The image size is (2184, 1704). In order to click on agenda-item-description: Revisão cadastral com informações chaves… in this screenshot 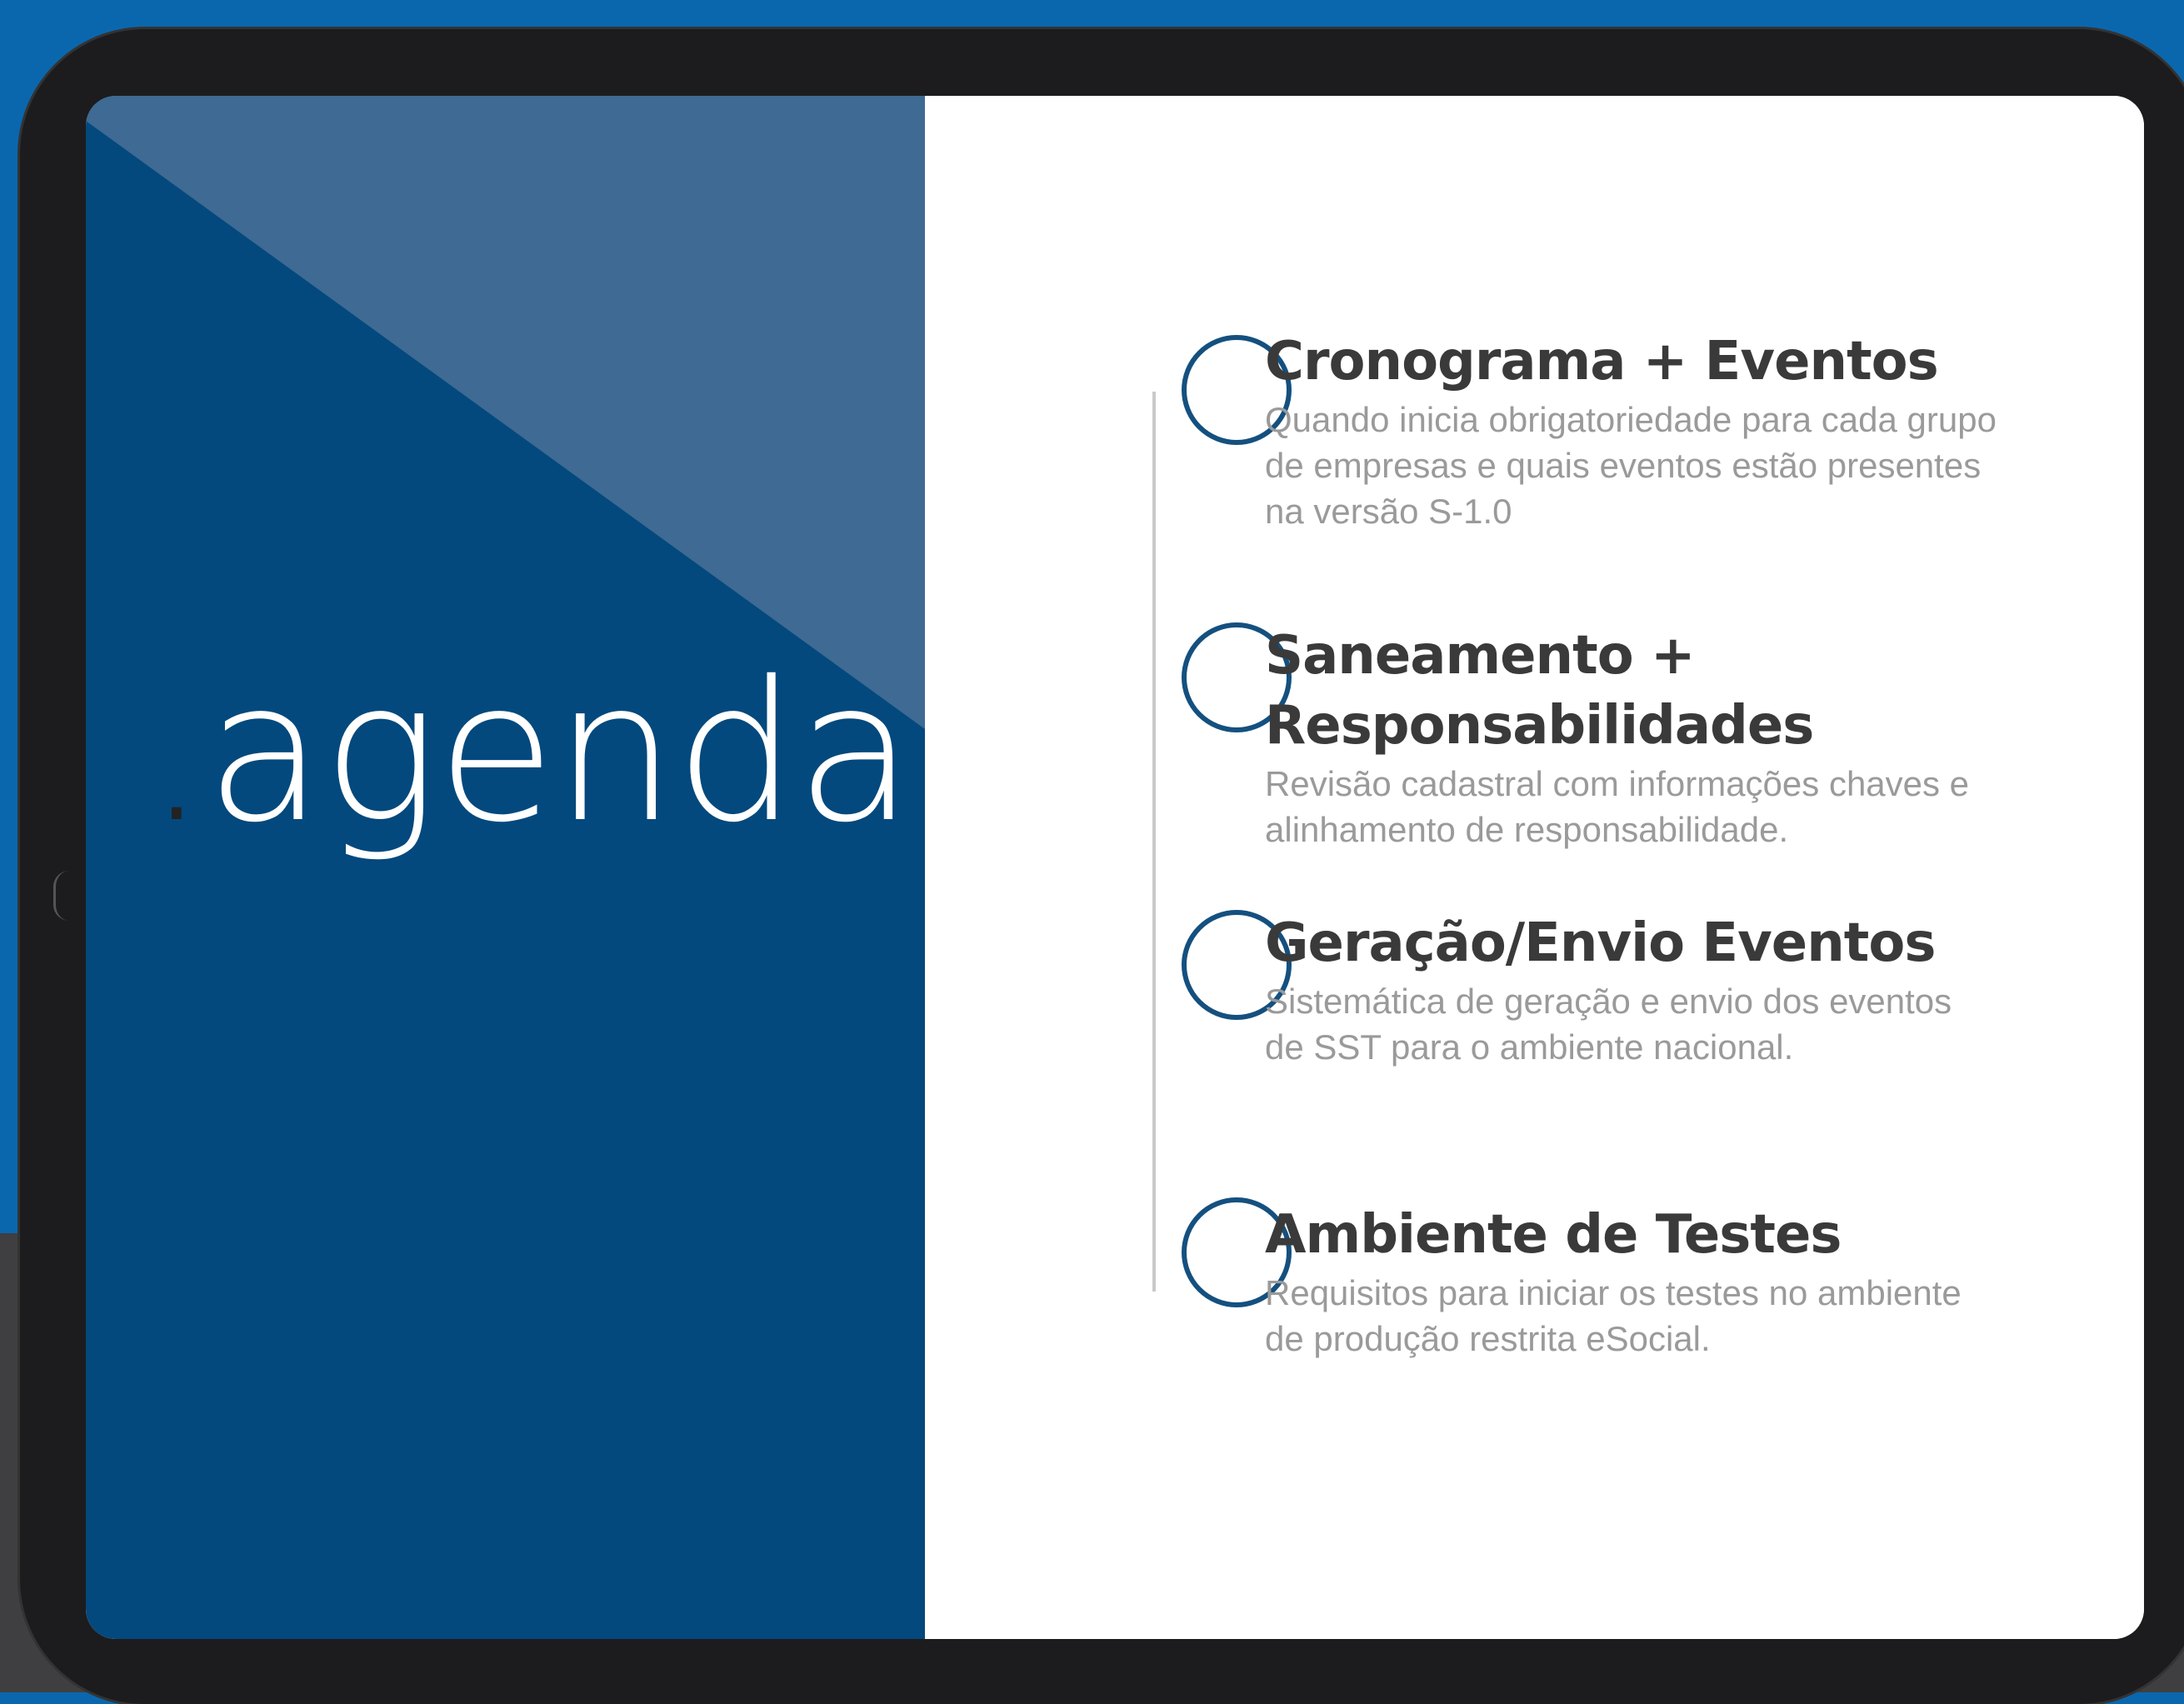, I will do `click(1617, 807)`.